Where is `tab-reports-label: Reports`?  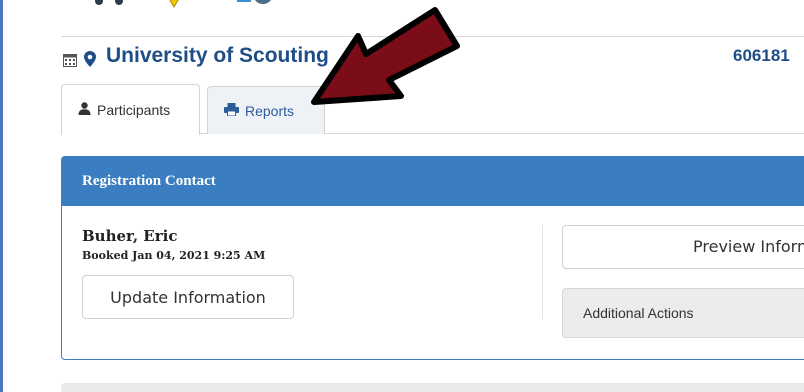
tab-reports-label: Reports is located at coordinates (270, 110).